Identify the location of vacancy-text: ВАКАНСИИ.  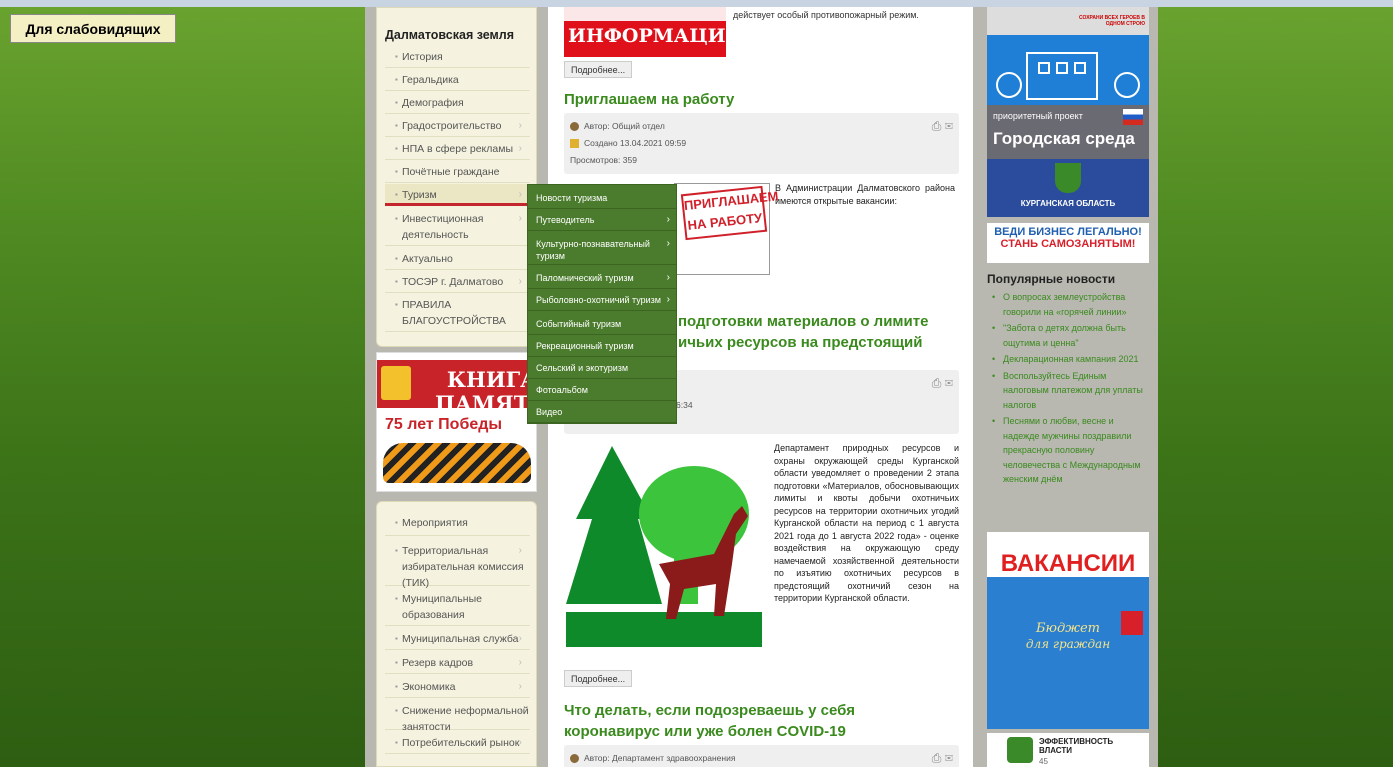
(1068, 563).